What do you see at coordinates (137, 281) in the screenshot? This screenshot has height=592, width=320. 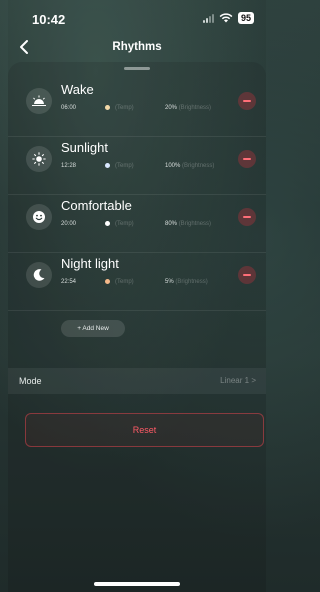 I see `rhythm-item-night-light: Night light 22:54 (Temp) 5% (Brightness)` at bounding box center [137, 281].